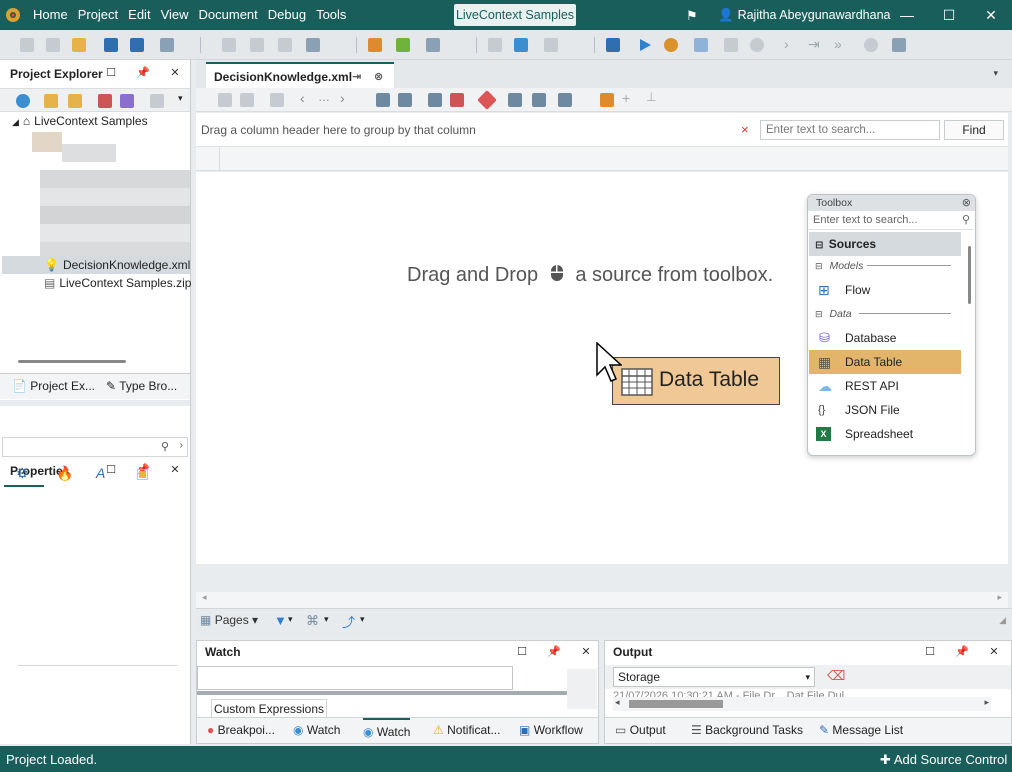 The width and height of the screenshot is (1012, 772). I want to click on add-icon: +, so click(626, 98).